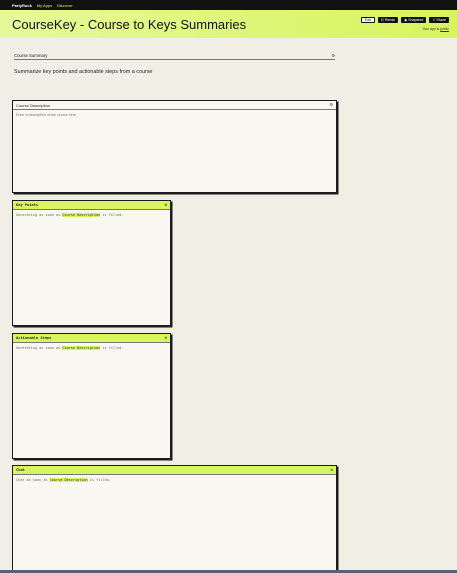 The image size is (457, 573). I want to click on widget-title: Key Points, so click(27, 205).